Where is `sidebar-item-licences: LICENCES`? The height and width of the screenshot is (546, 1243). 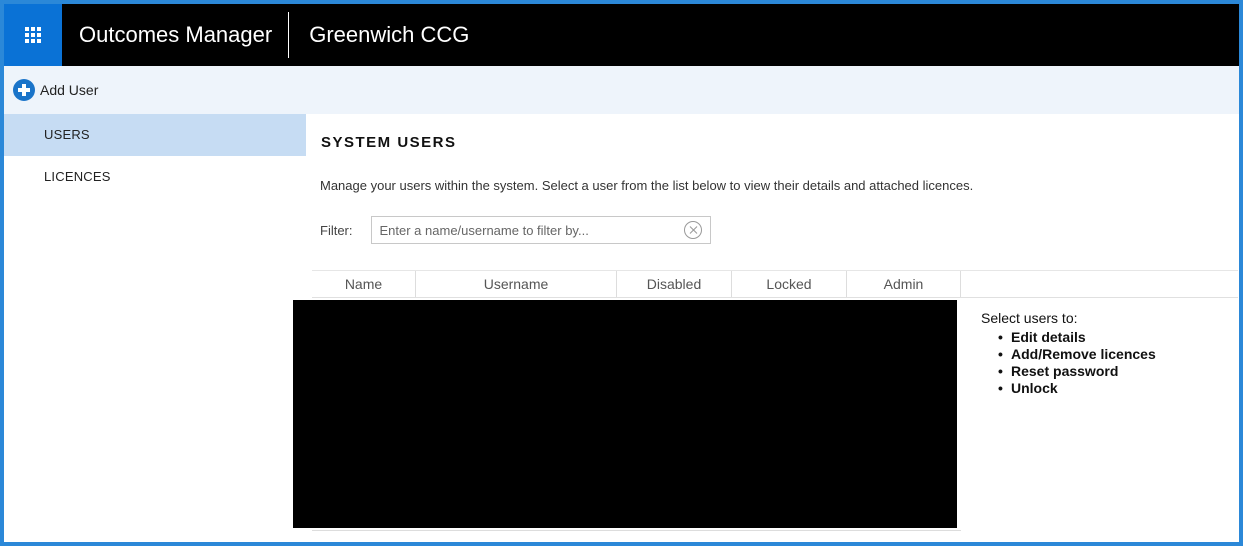
sidebar-item-licences: LICENCES is located at coordinates (155, 177).